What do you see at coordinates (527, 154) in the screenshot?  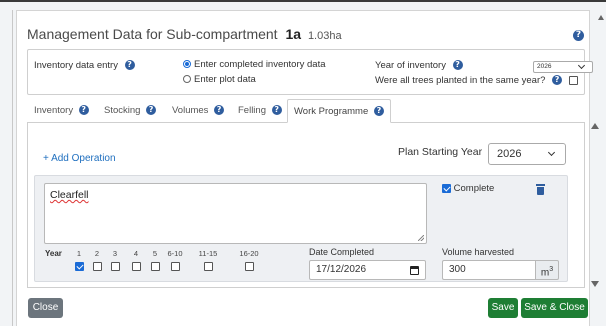 I see `plan-starting-year-select: 2026` at bounding box center [527, 154].